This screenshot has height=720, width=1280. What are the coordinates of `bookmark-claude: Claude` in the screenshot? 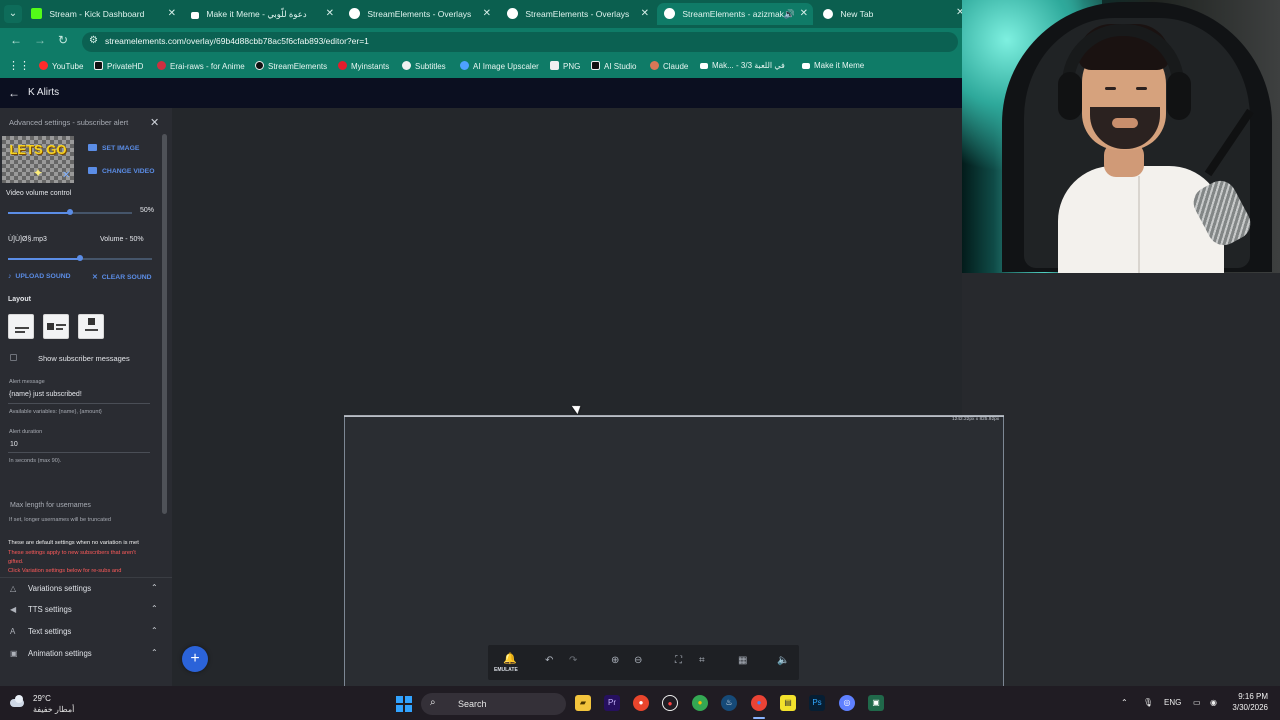 It's located at (669, 66).